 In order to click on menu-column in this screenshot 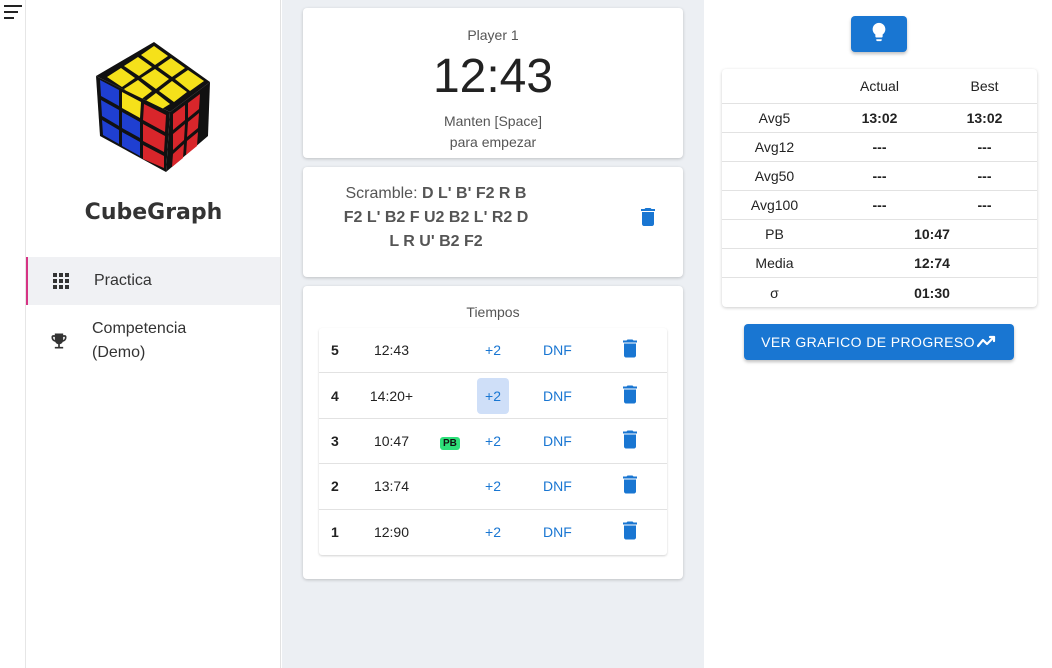, I will do `click(13, 334)`.